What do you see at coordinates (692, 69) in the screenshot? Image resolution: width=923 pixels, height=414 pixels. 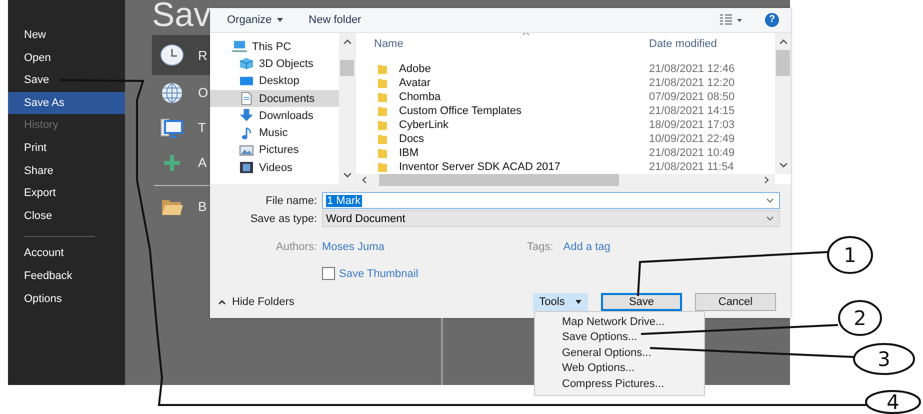 I see `date-modified: 21/08/2021 12:46` at bounding box center [692, 69].